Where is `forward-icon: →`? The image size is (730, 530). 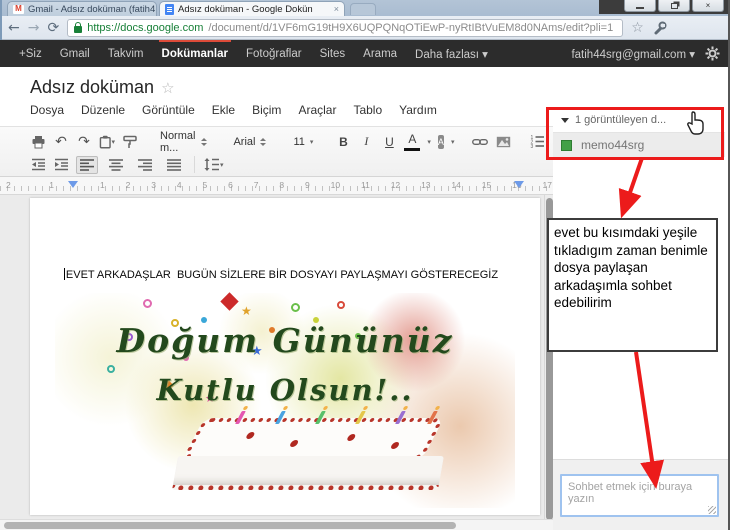
forward-icon: → is located at coordinates (34, 28).